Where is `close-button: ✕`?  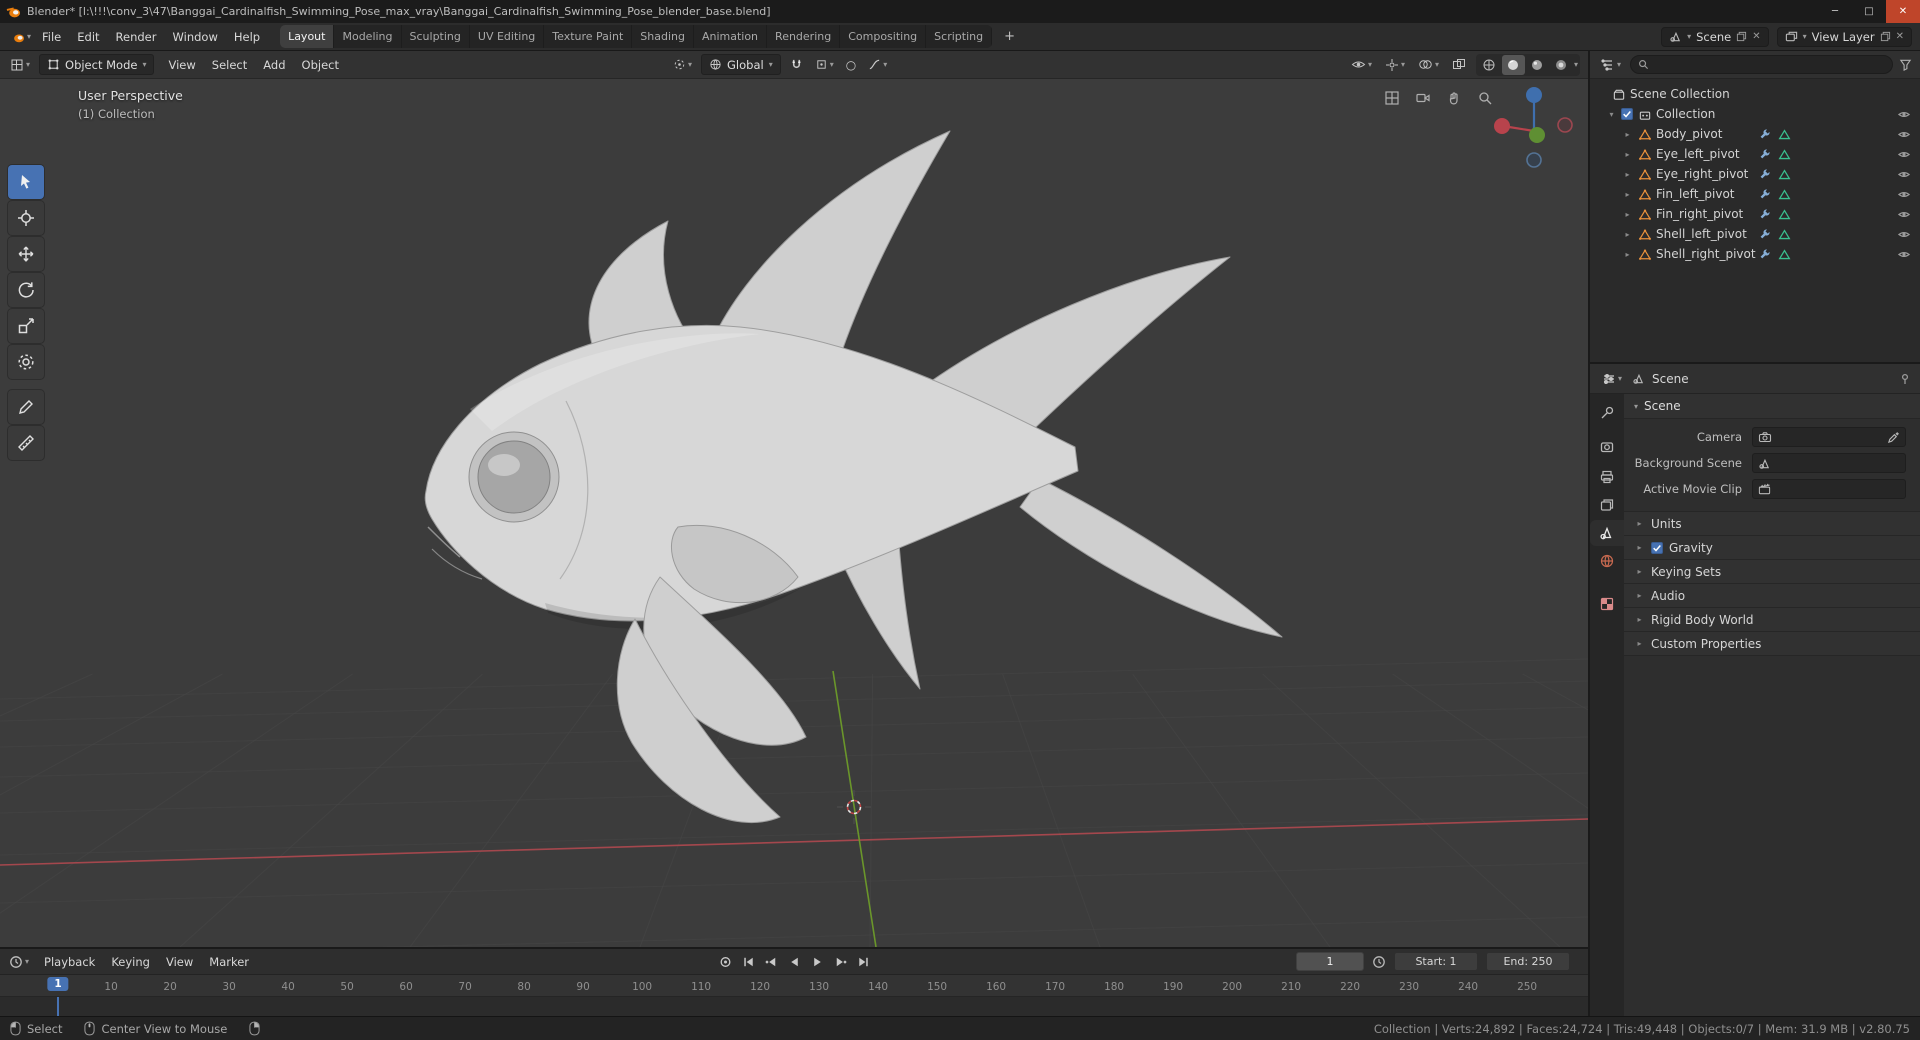
close-button: ✕ is located at coordinates (1903, 11).